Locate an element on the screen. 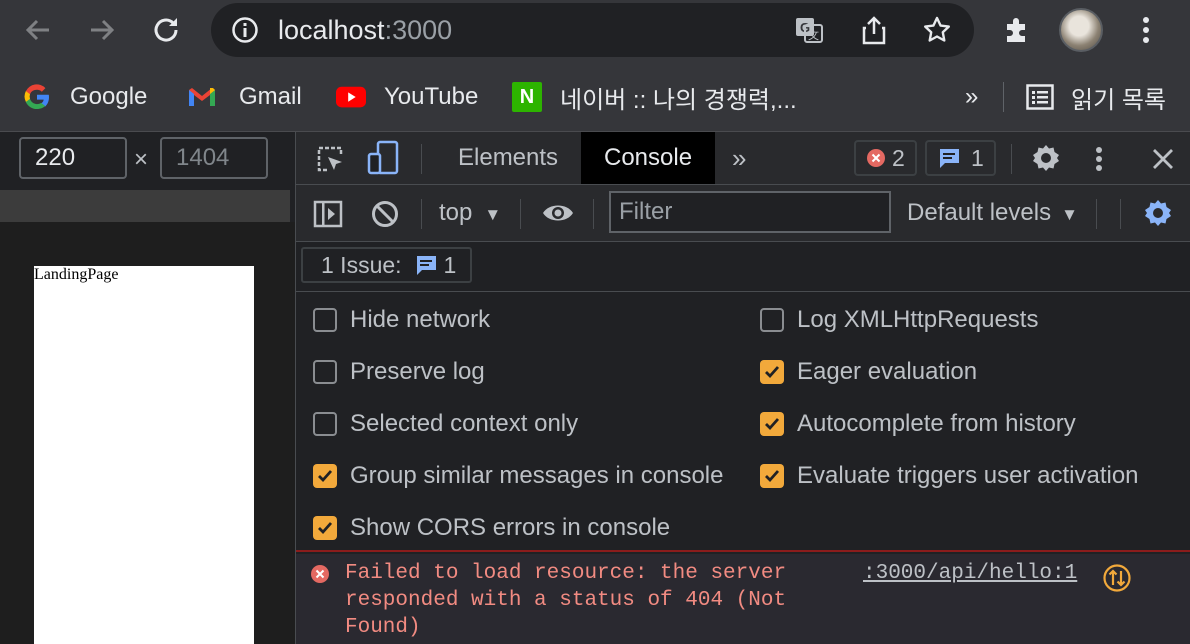 The image size is (1190, 644). bookmark-label: Google is located at coordinates (109, 96).